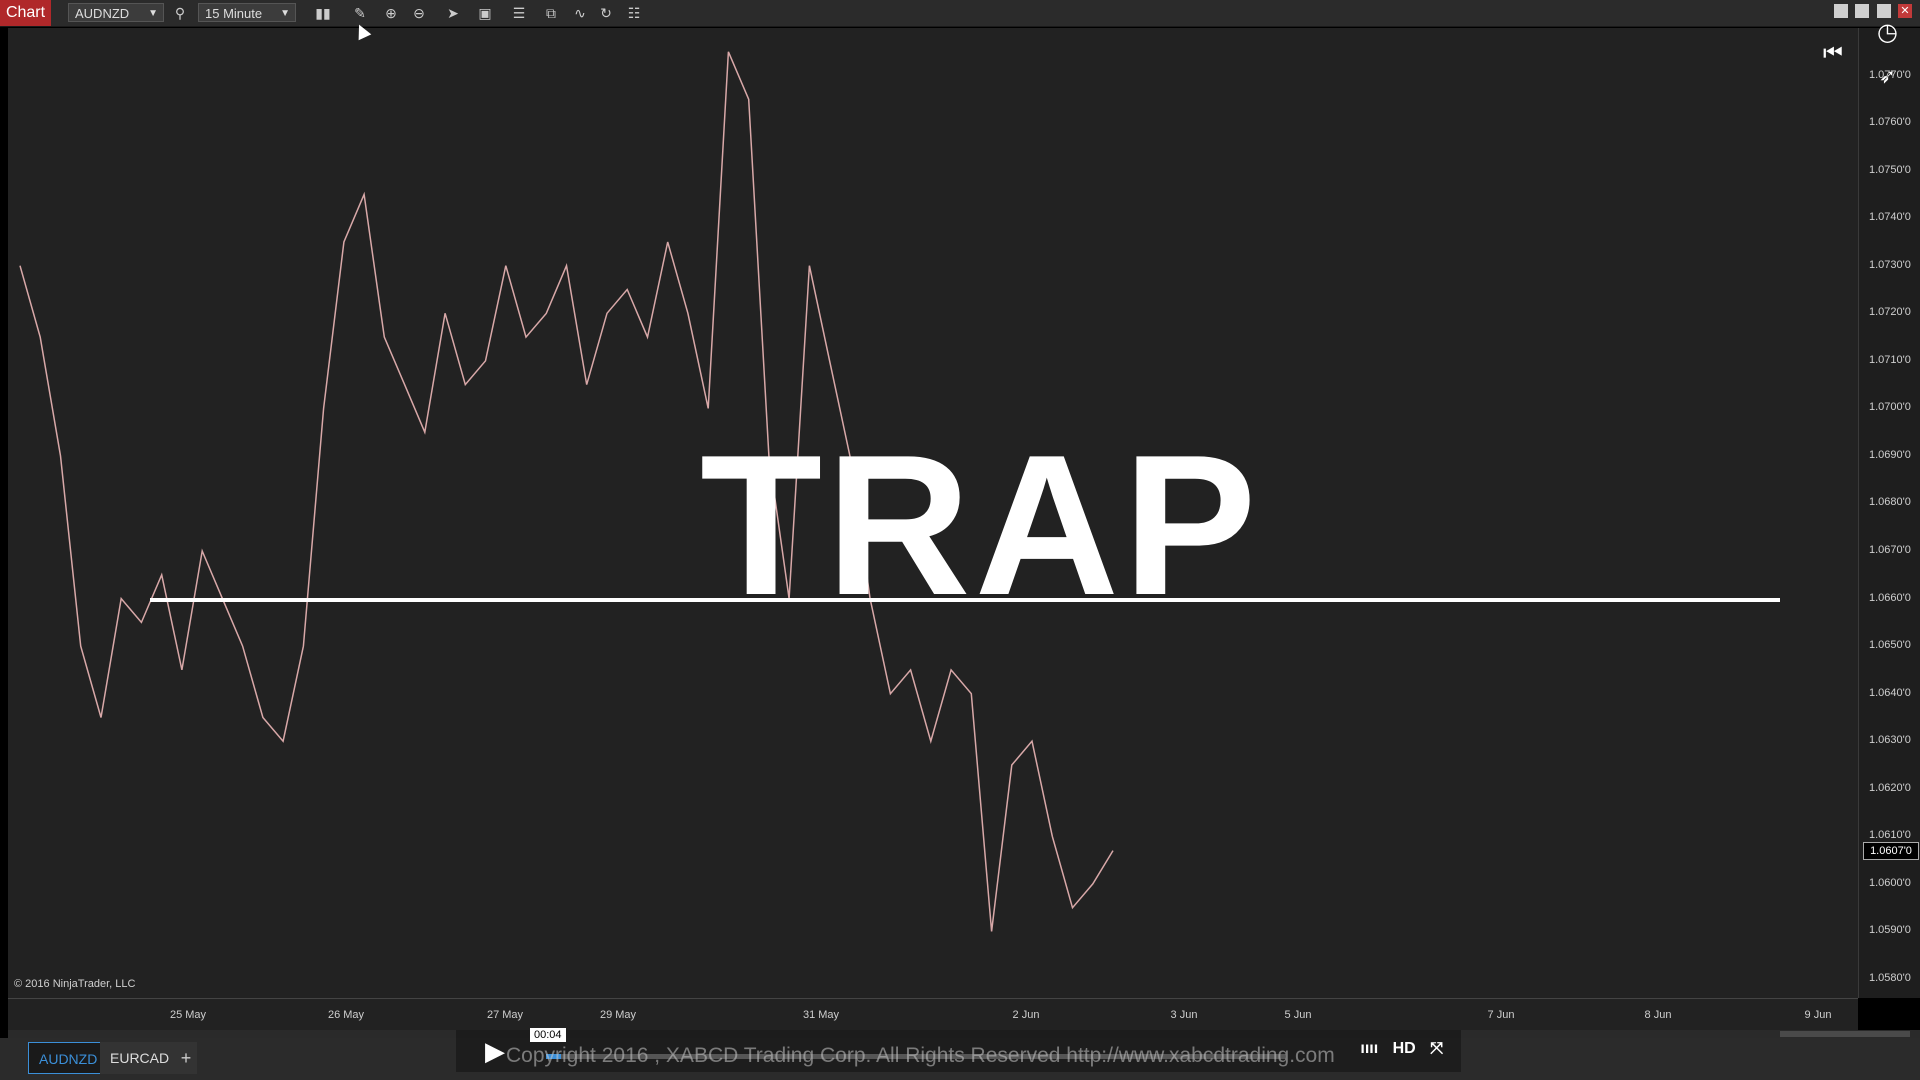 This screenshot has height=1080, width=1920. I want to click on price-tick: 1.0620'0, so click(1890, 787).